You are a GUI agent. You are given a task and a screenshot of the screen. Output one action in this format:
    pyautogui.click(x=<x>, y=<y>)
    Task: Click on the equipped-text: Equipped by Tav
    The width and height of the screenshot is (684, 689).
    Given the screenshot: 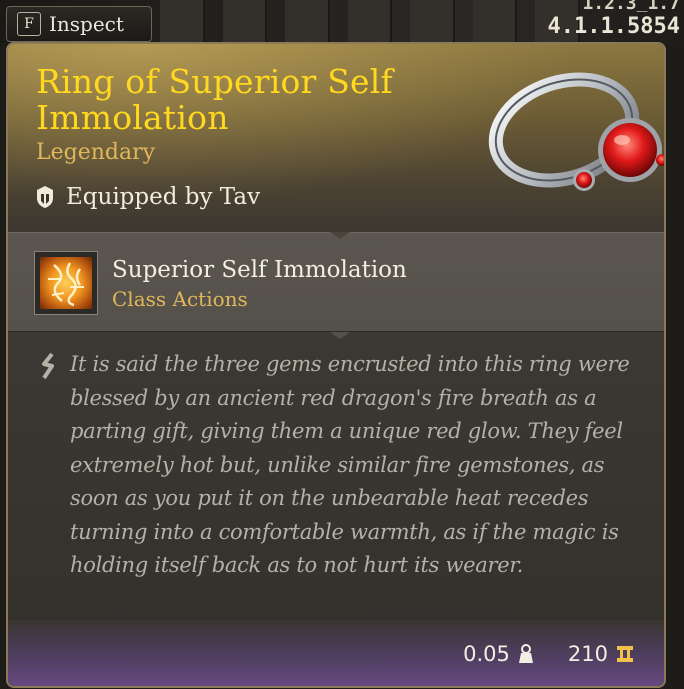 What is the action you would take?
    pyautogui.click(x=163, y=197)
    